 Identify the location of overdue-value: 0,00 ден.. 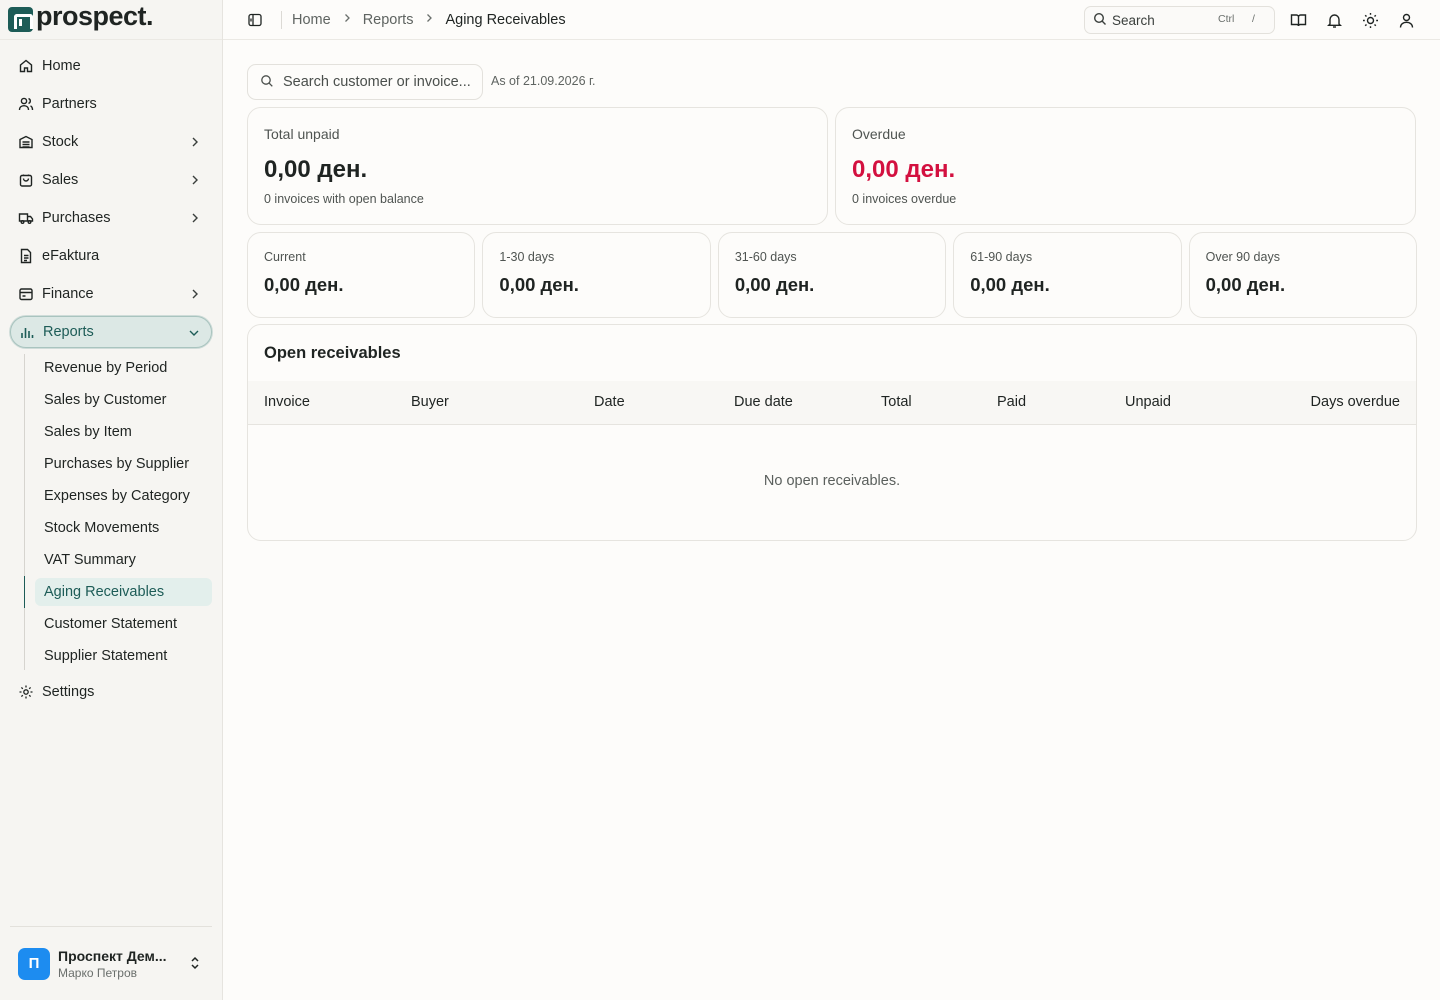
(904, 169).